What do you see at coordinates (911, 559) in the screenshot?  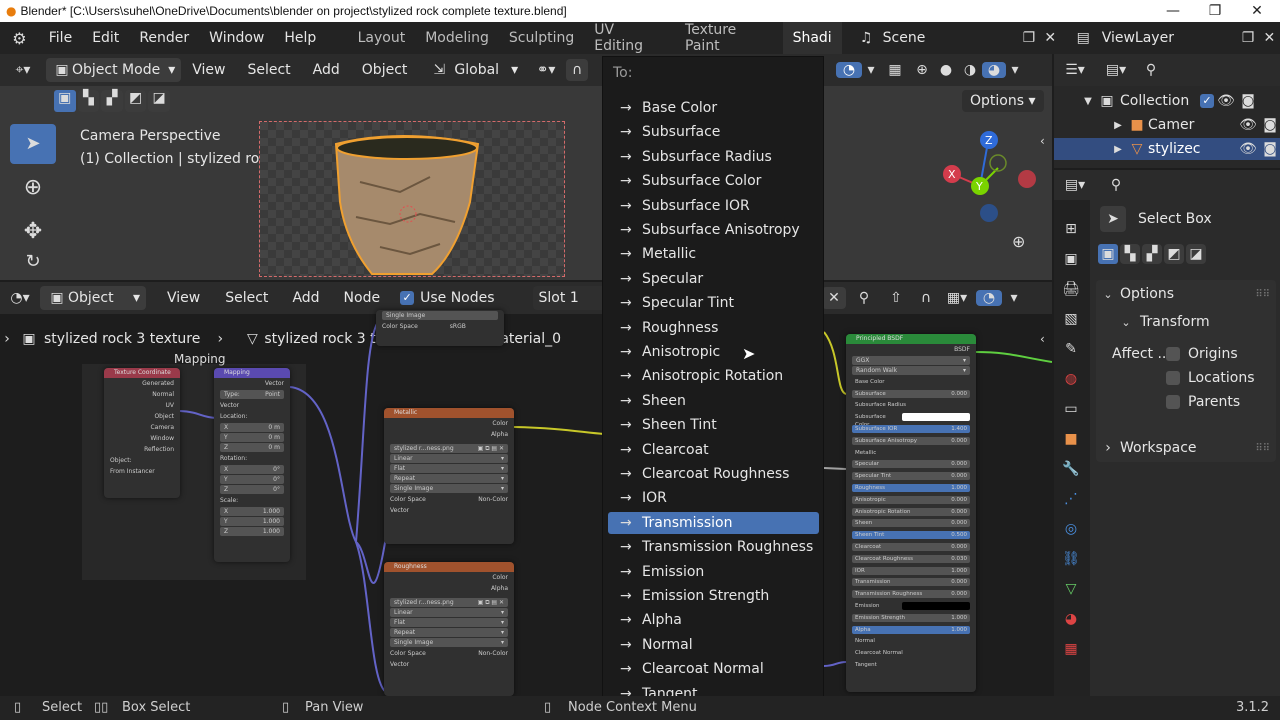 I see `bsdf-input-clearcoat-roughness: Clearcoat Roughness 0.030` at bounding box center [911, 559].